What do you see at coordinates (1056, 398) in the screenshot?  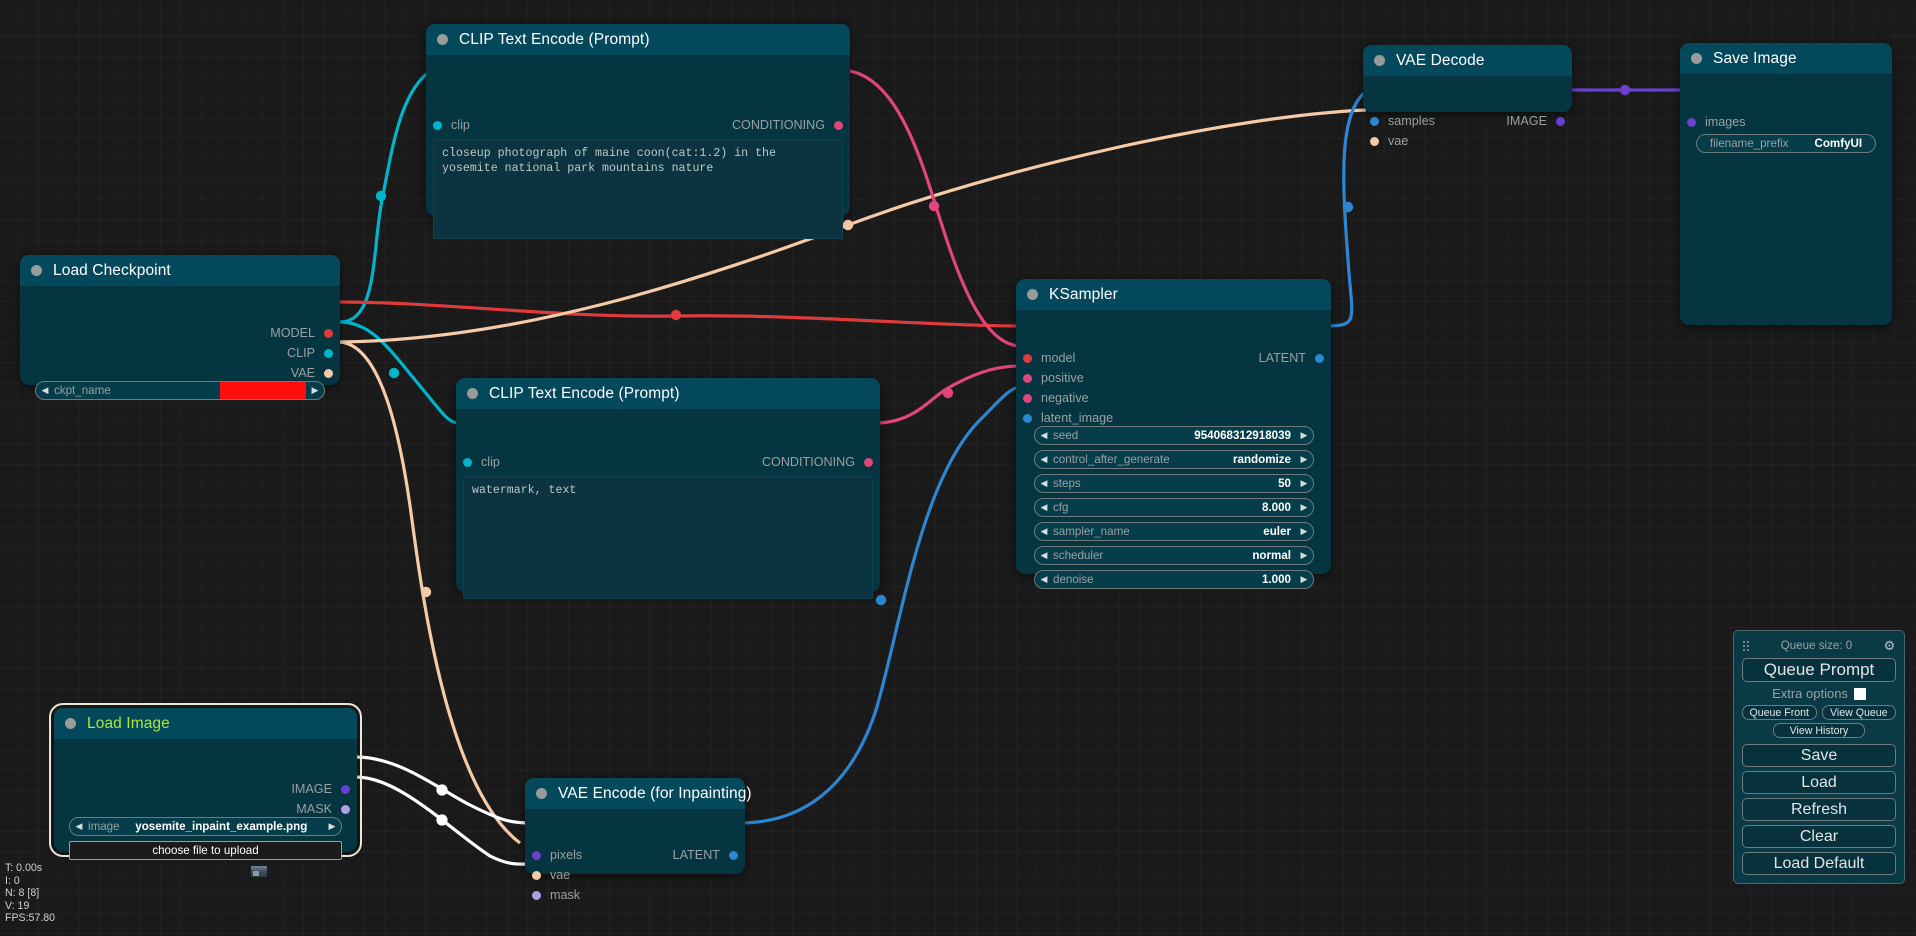 I see `input-slot-negative: negative` at bounding box center [1056, 398].